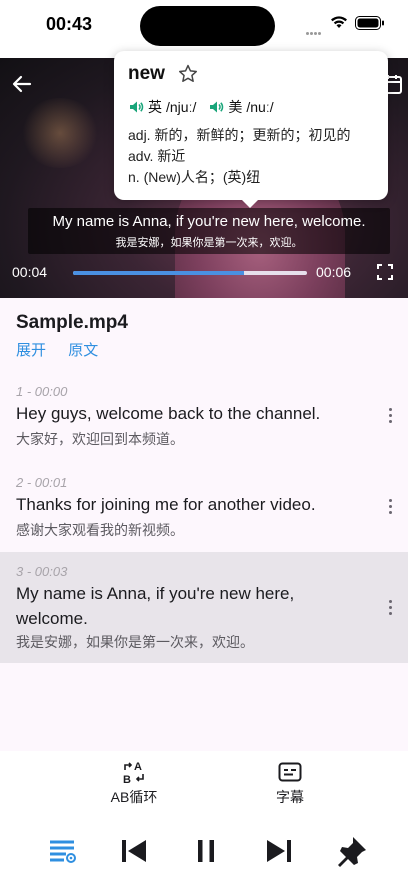  I want to click on dictionary-popup: new 英 /njuː/ 美 /nuː/ adj. 新的，新鲜的；更新的；初见的, so click(251, 129).